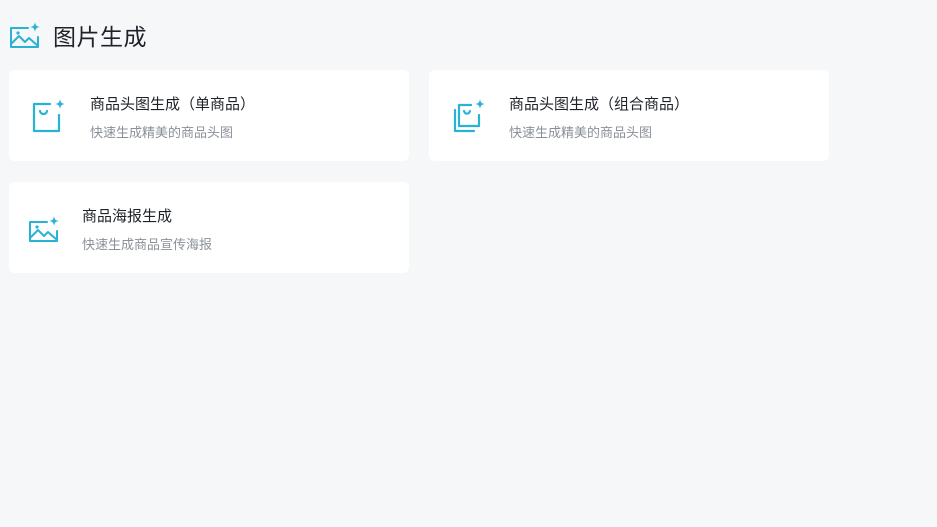  Describe the element at coordinates (173, 104) in the screenshot. I see `card-title: 商品头图生成（单商品）` at that location.